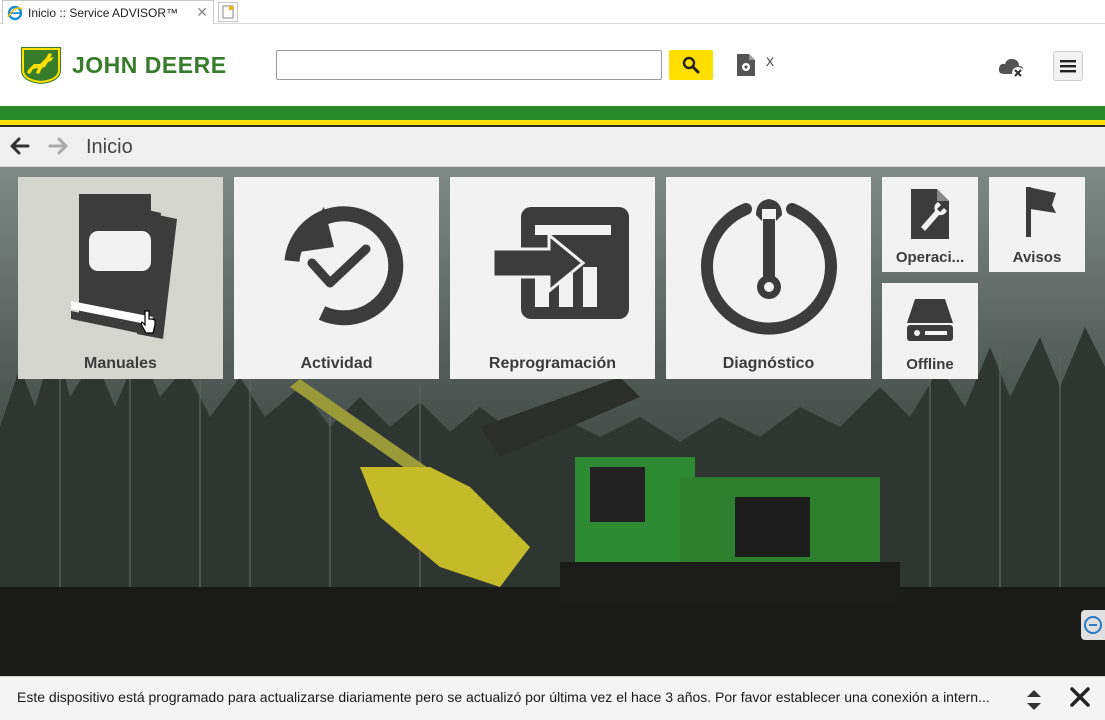  What do you see at coordinates (41, 65) in the screenshot?
I see `deer-logo-icon` at bounding box center [41, 65].